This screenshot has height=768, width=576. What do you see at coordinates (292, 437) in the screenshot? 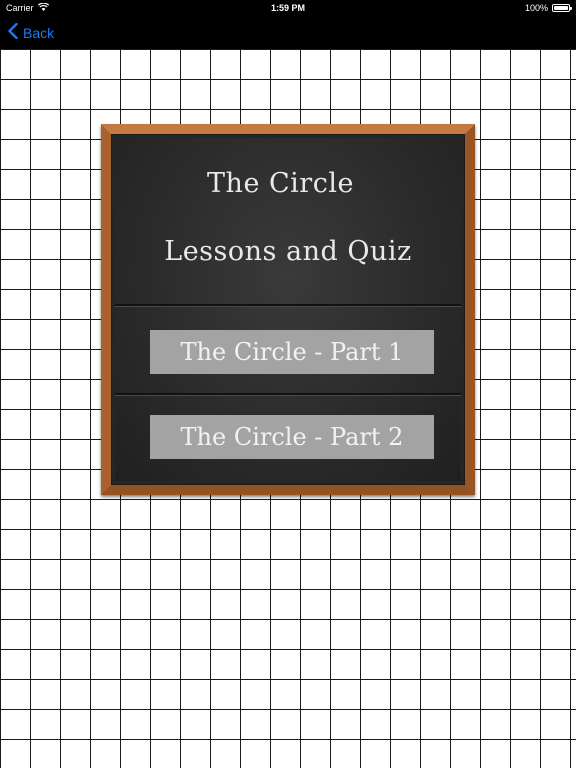
I see `lesson-part-2-button: The Circle - Part 2` at bounding box center [292, 437].